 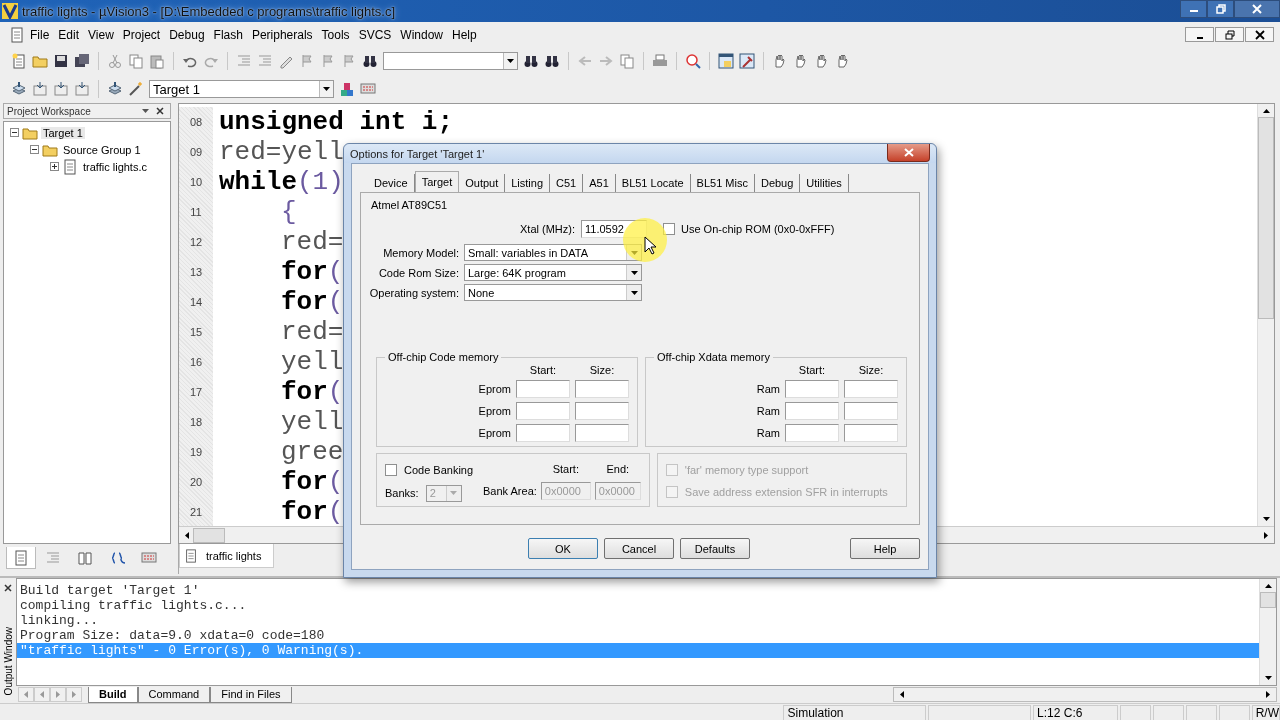 I want to click on menu-item: Tools, so click(x=335, y=34).